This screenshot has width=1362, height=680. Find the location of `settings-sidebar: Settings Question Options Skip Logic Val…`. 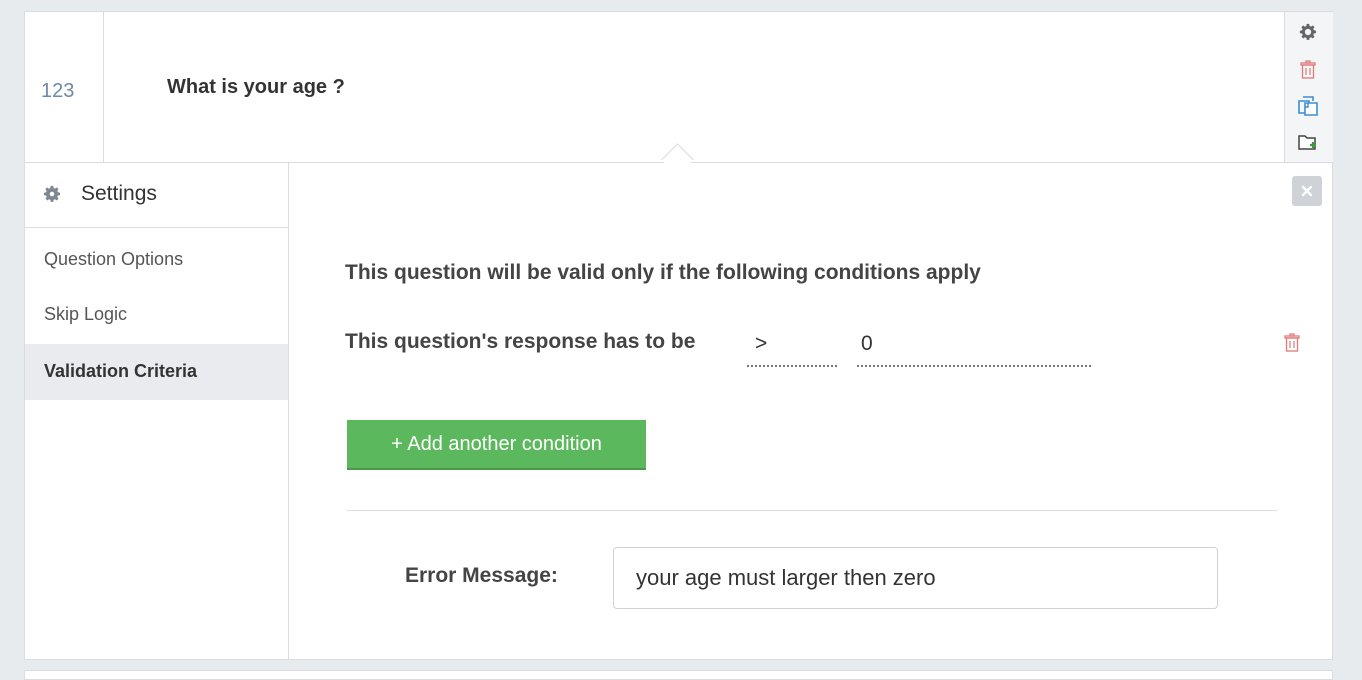

settings-sidebar: Settings Question Options Skip Logic Val… is located at coordinates (157, 411).